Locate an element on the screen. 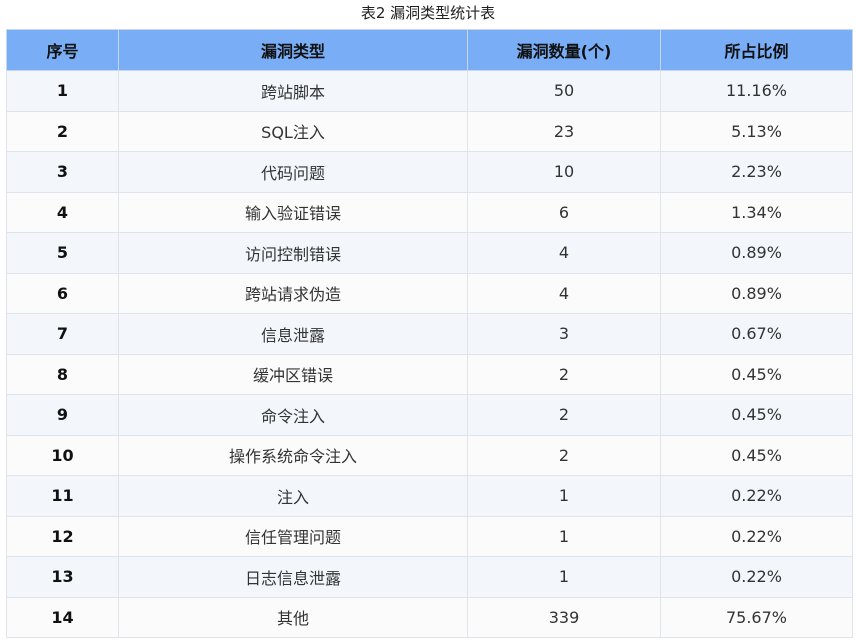  cell-vuln-count: 339 is located at coordinates (564, 617).